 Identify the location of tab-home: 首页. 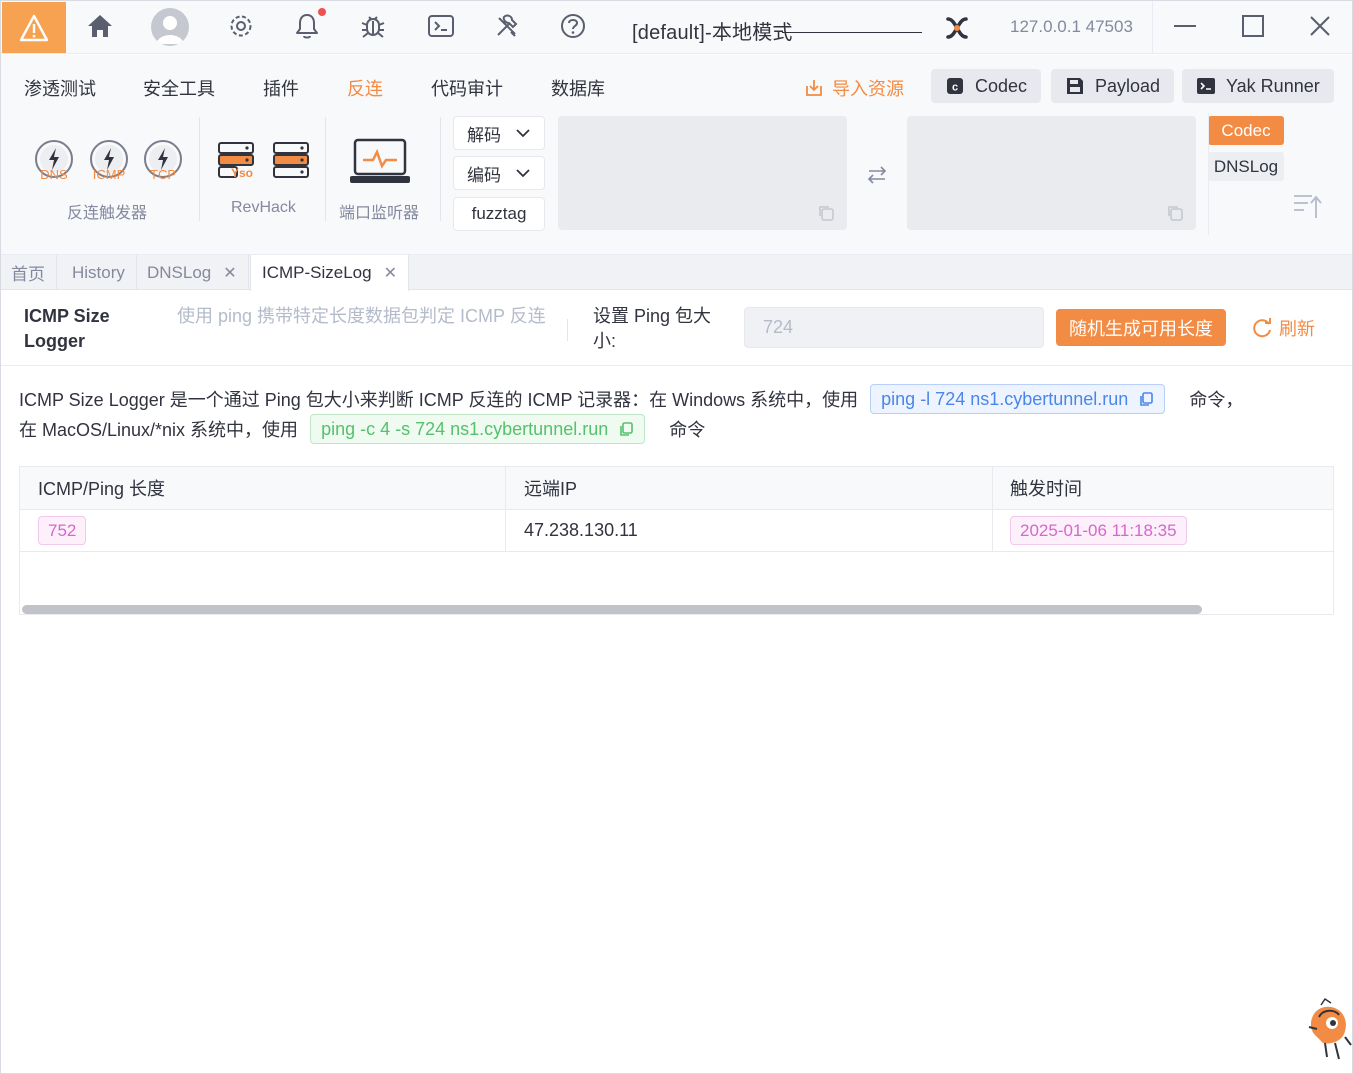
(28, 272).